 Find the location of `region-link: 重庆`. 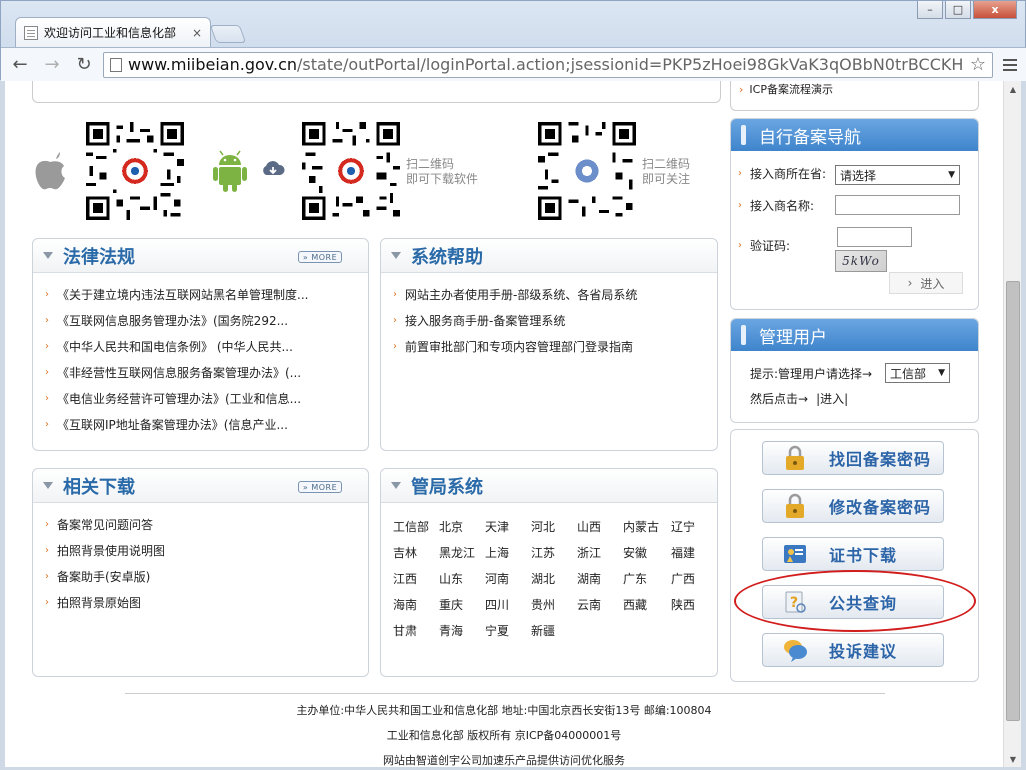

region-link: 重庆 is located at coordinates (462, 604).